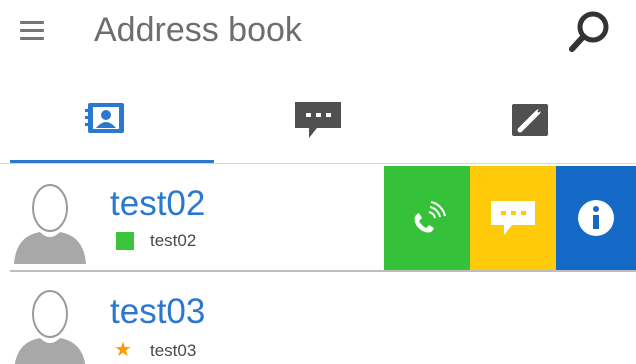 The image size is (636, 364). Describe the element at coordinates (158, 203) in the screenshot. I see `contact-name: test02` at that location.